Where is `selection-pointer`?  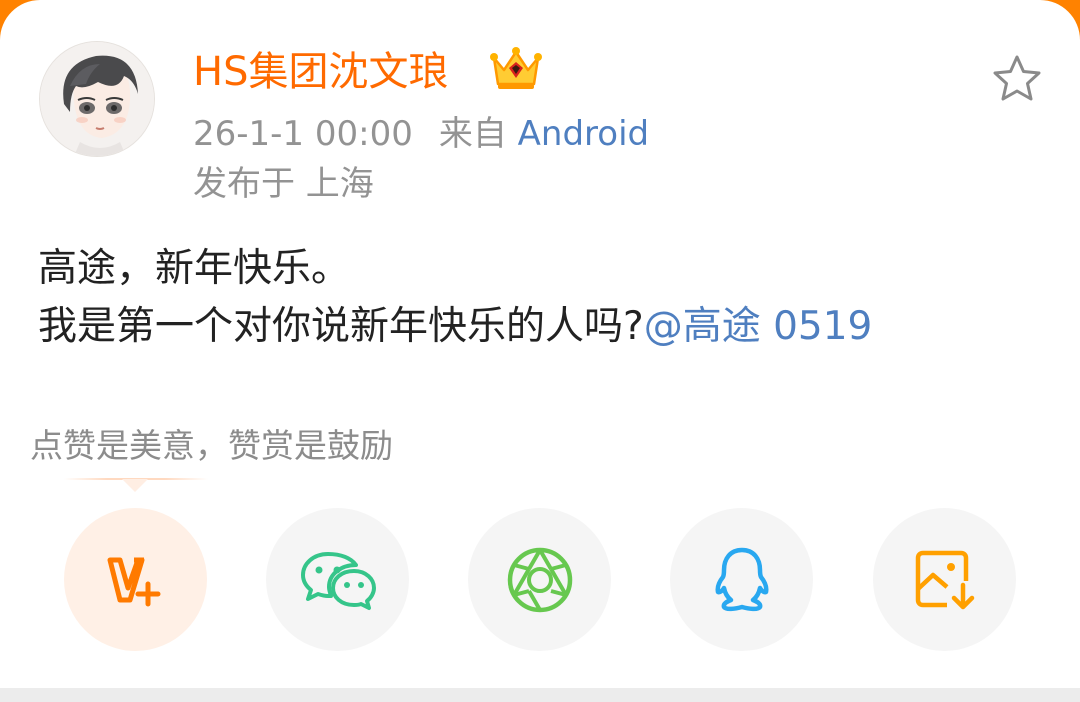
selection-pointer is located at coordinates (135, 485).